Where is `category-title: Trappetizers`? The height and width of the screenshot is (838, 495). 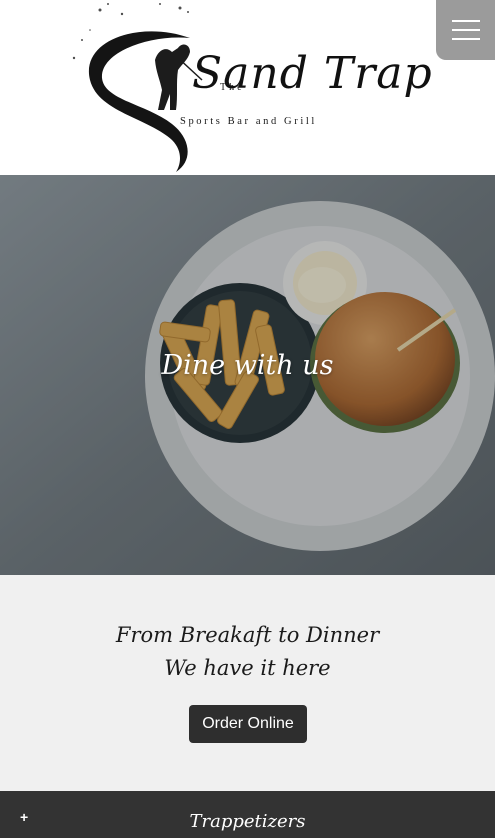 category-title: Trappetizers is located at coordinates (247, 821).